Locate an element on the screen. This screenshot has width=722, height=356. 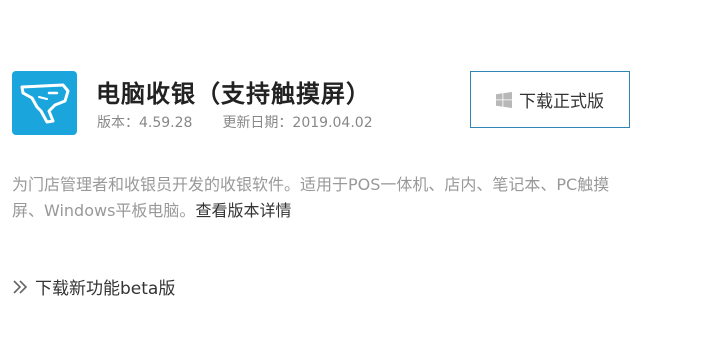
app-title: 电脑收银（支持触摸屏） is located at coordinates (233, 94).